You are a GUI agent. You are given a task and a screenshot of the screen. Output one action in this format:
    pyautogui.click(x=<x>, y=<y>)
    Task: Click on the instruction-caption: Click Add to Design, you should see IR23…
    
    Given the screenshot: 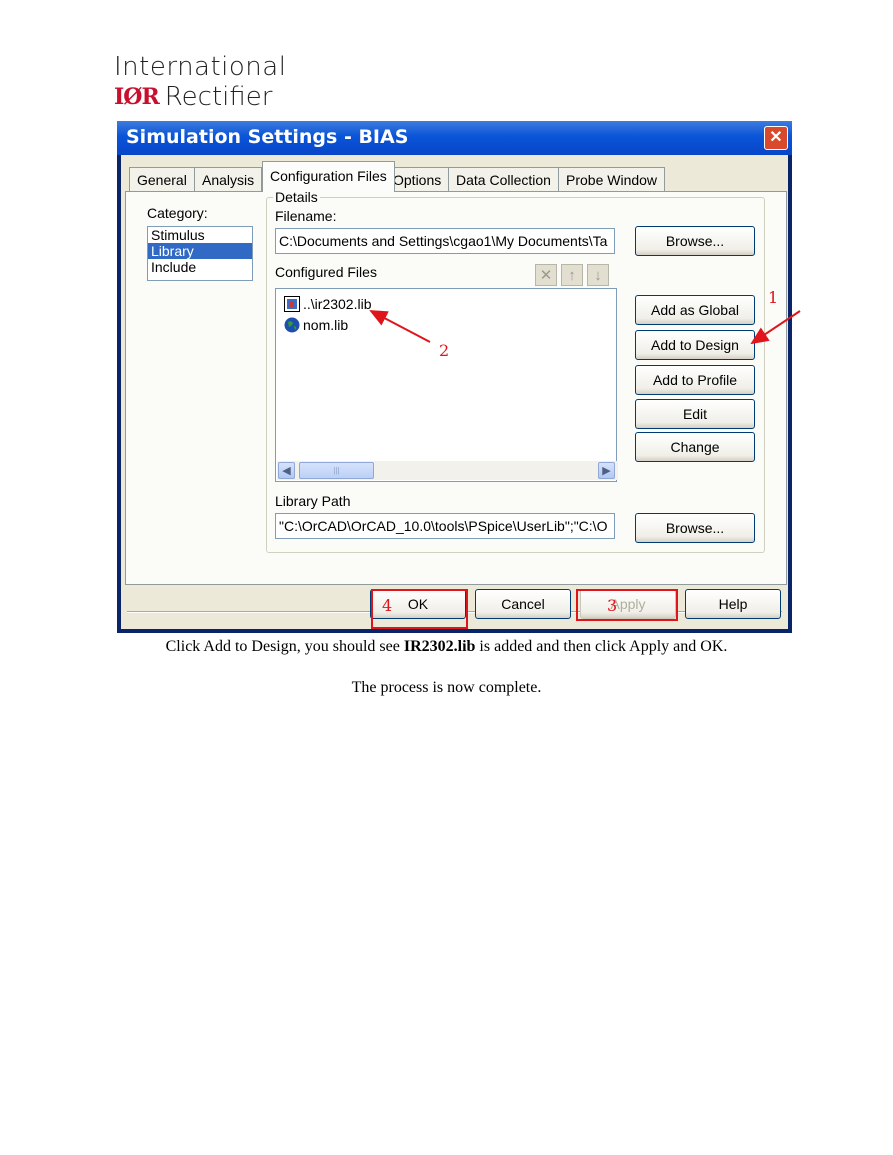 What is the action you would take?
    pyautogui.click(x=446, y=647)
    